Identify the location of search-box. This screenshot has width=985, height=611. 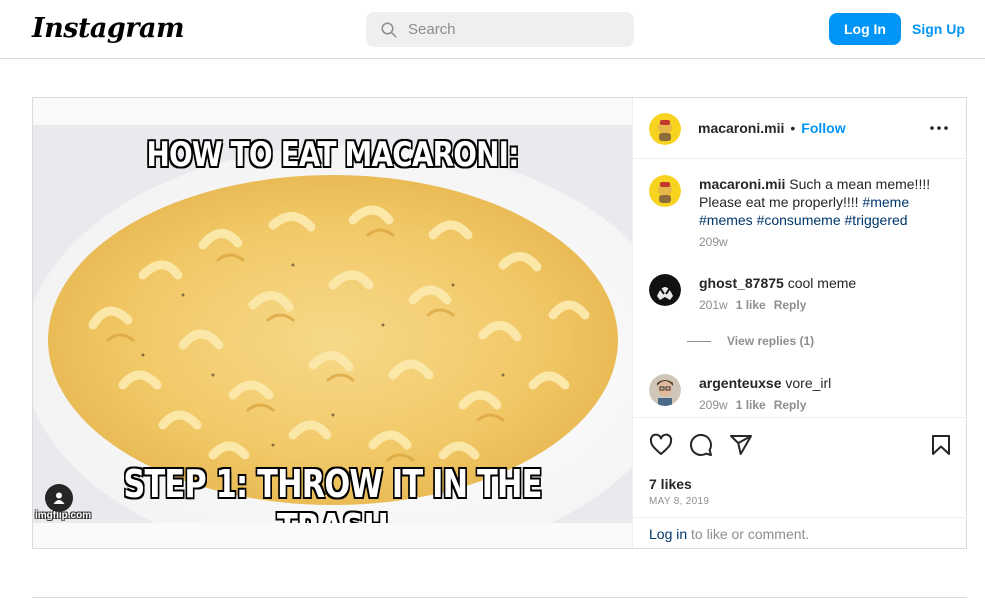
(500, 29).